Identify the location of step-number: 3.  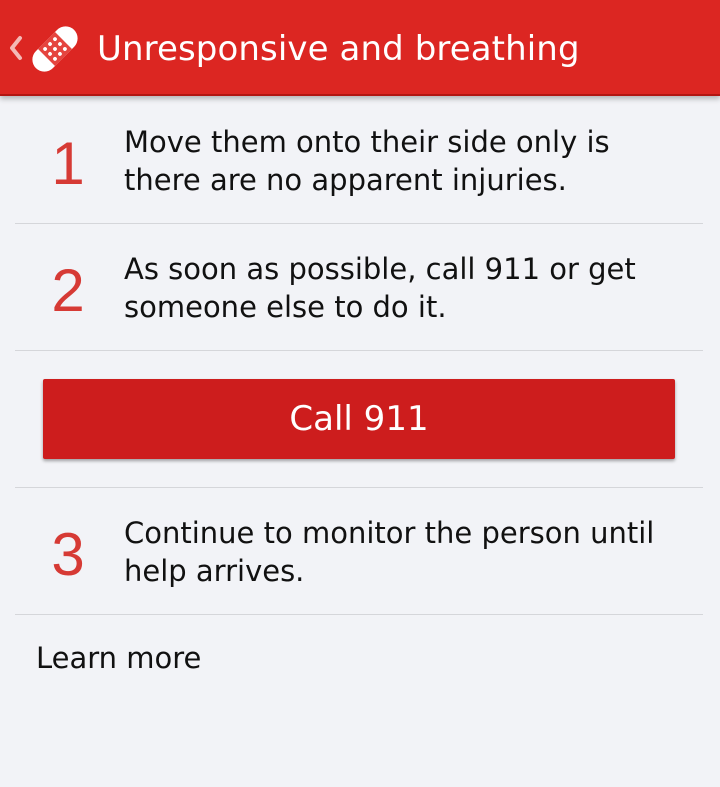
(68, 554).